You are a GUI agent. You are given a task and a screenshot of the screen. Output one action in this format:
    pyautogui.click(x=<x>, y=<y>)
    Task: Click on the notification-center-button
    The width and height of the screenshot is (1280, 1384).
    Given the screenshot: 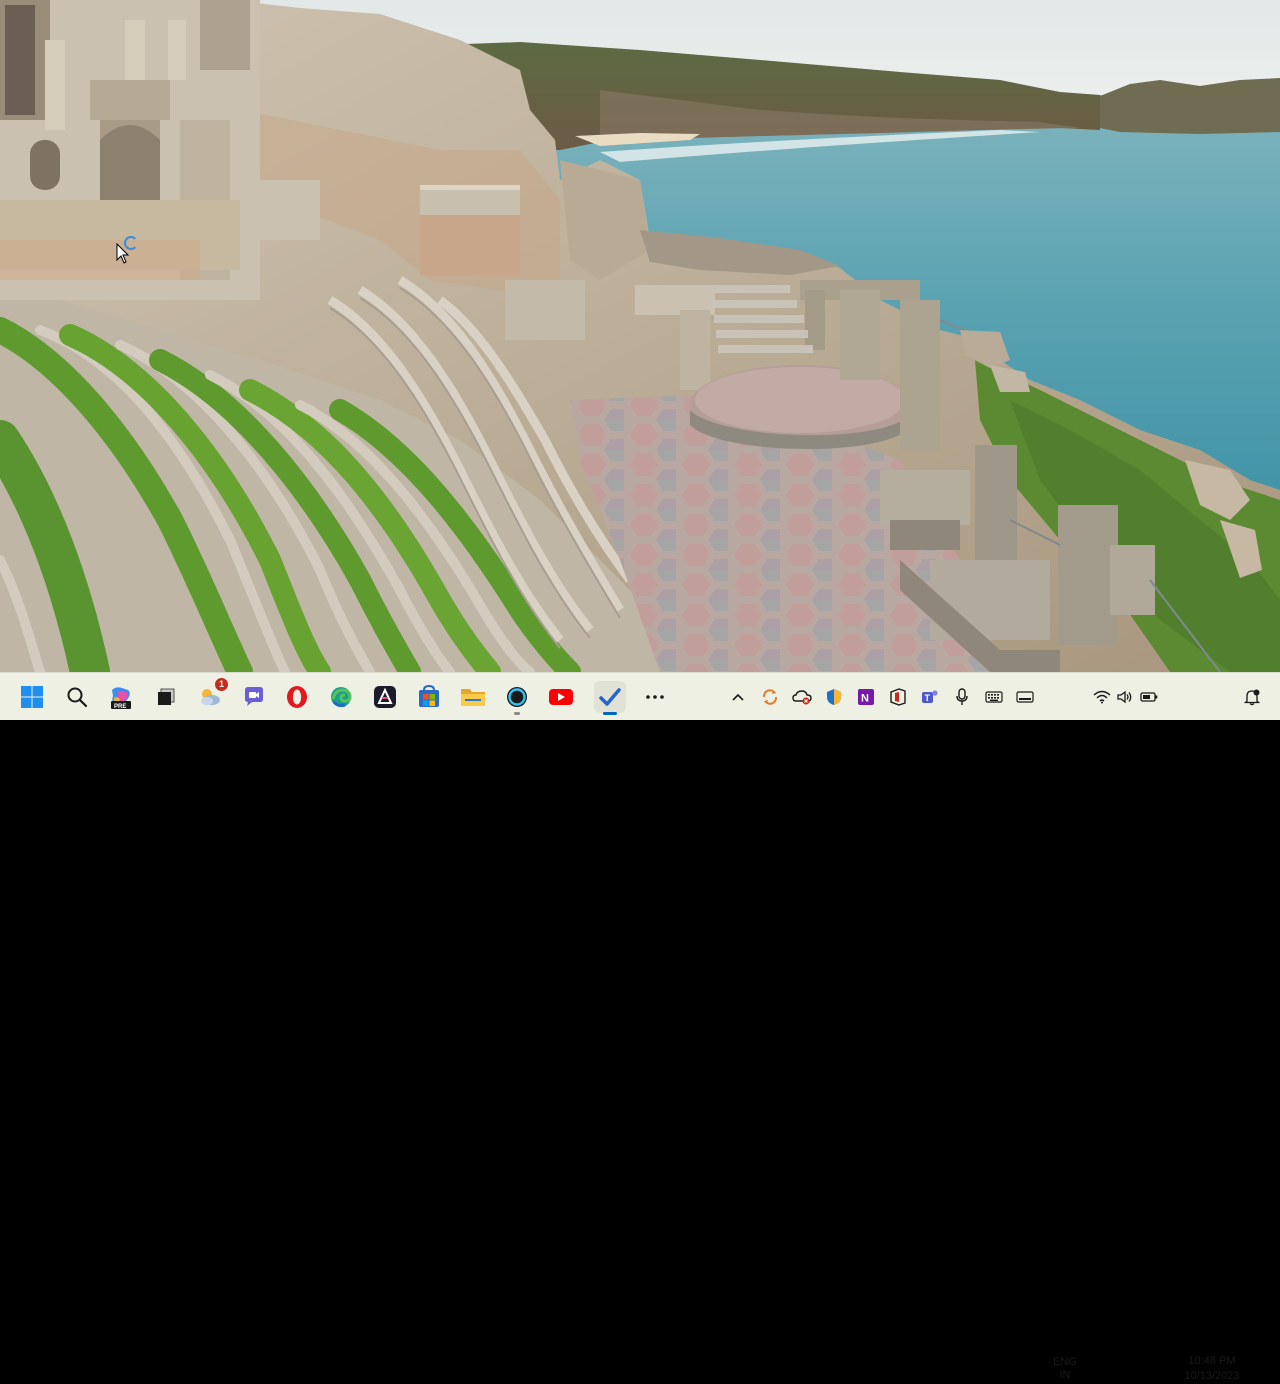 What is the action you would take?
    pyautogui.click(x=1252, y=697)
    